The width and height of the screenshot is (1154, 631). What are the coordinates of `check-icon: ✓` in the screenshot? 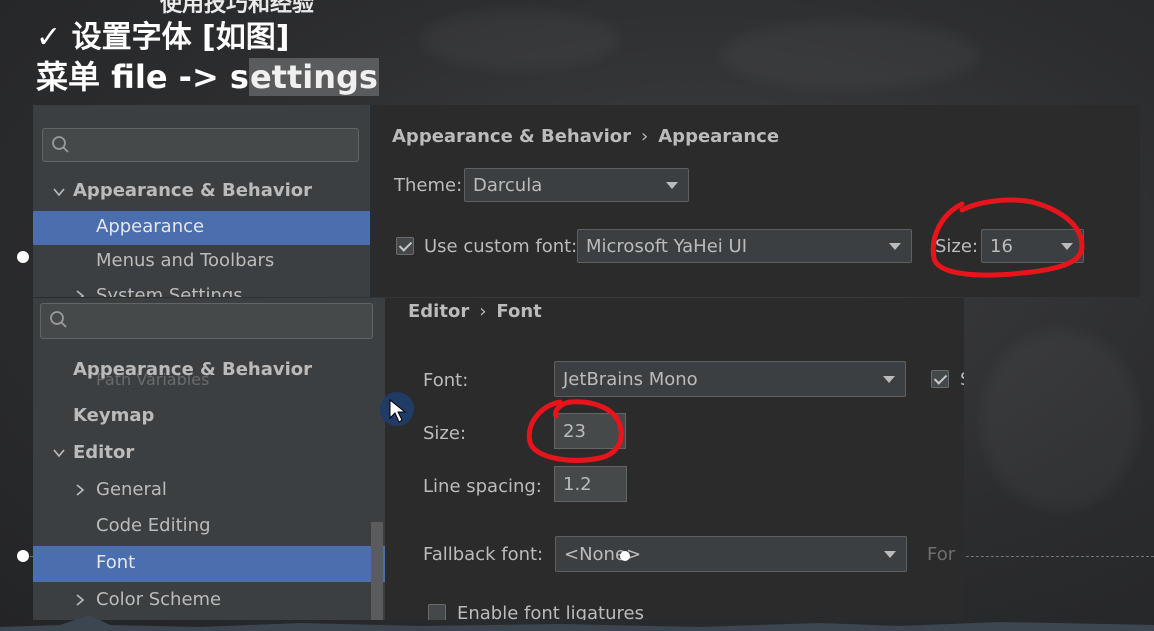 It's located at (49, 37).